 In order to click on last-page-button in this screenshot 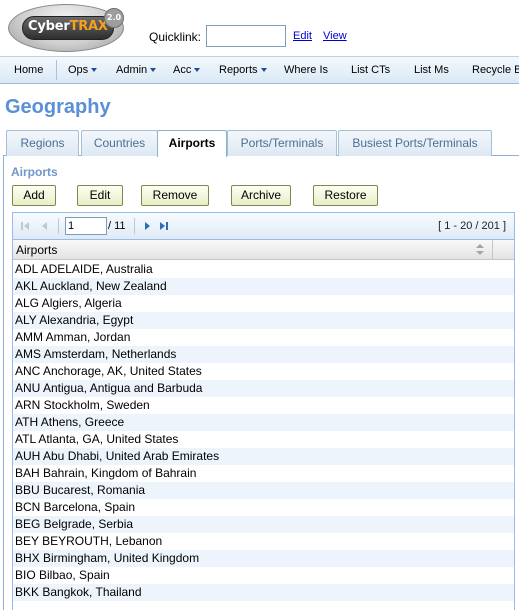, I will do `click(165, 226)`.